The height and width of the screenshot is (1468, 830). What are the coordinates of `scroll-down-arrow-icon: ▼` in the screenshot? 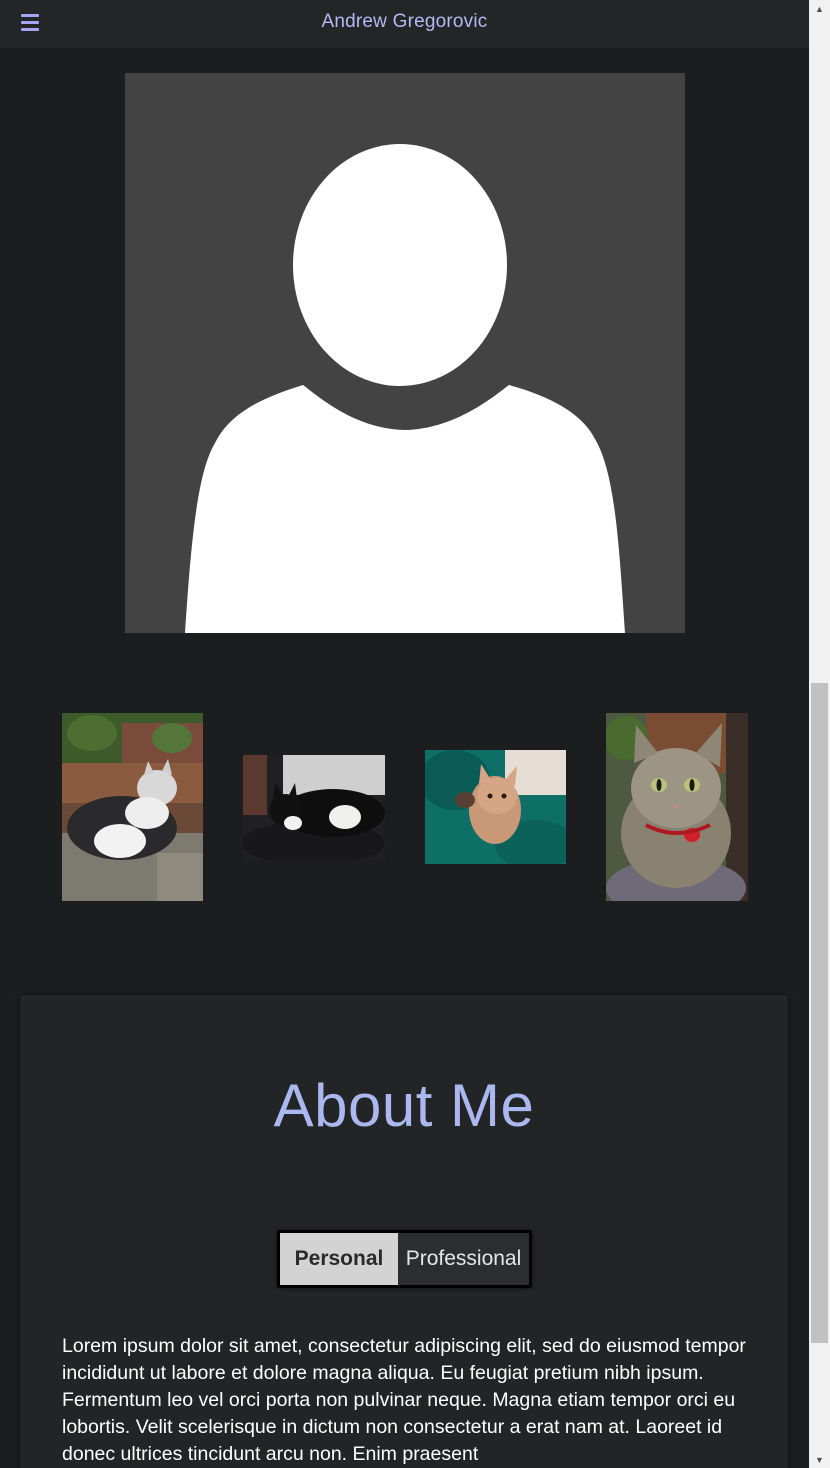 It's located at (819, 1459).